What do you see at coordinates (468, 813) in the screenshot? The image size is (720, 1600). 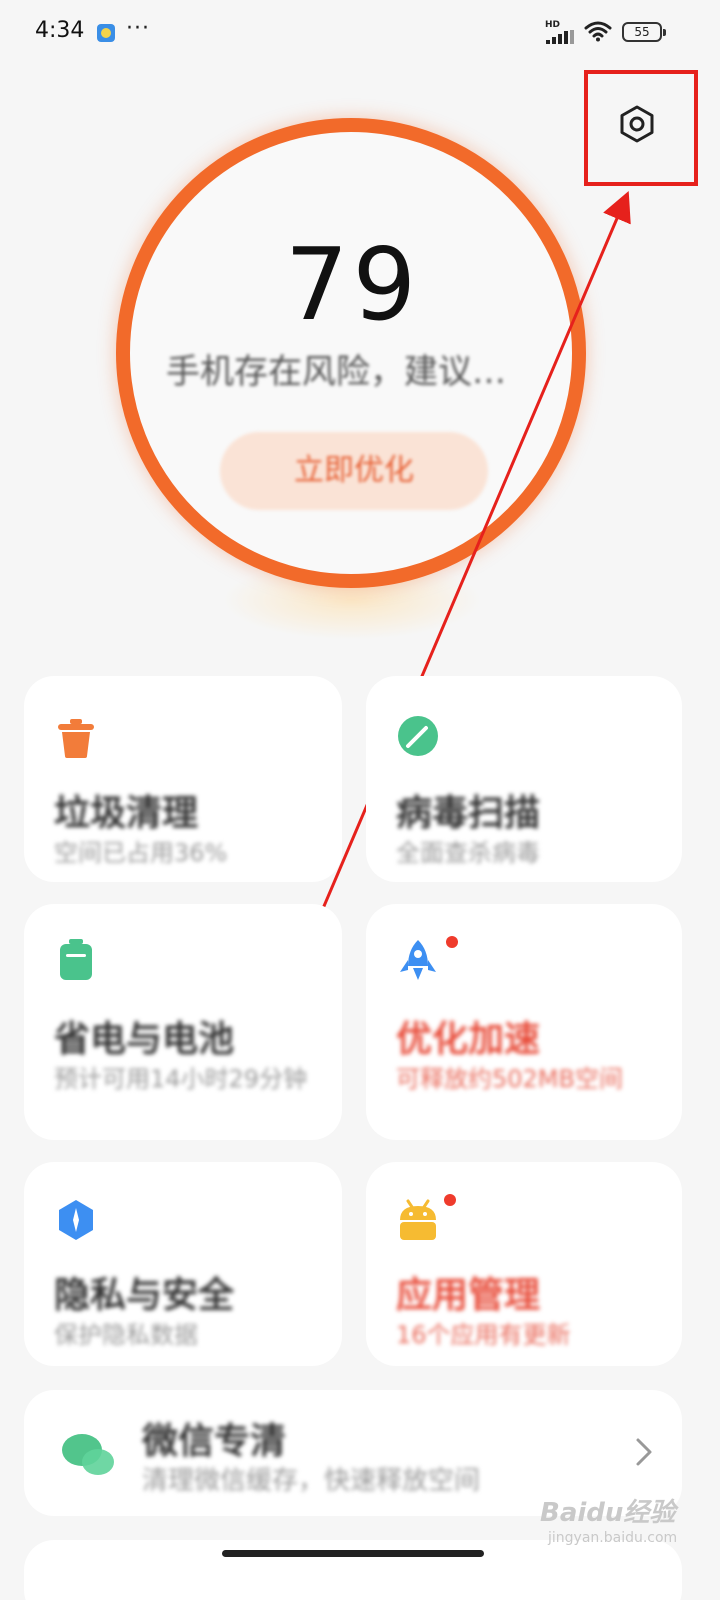 I see `card-title: 病毒扫描` at bounding box center [468, 813].